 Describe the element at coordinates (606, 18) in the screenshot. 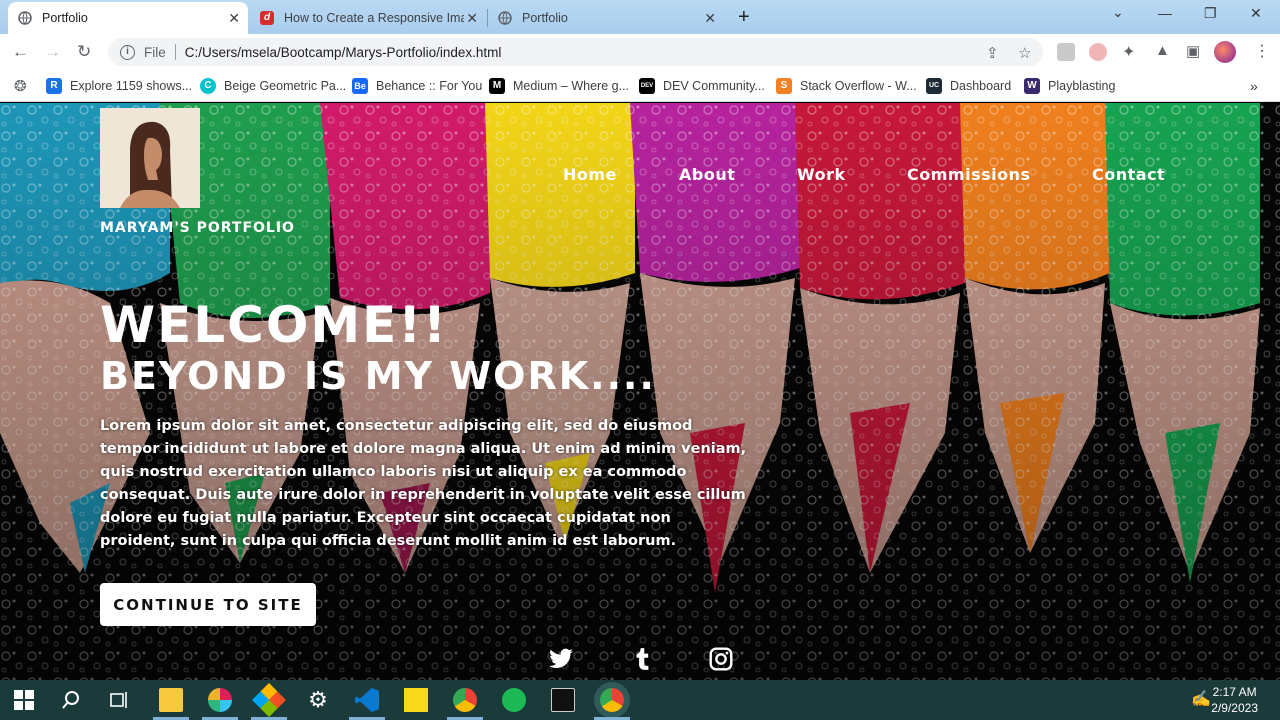

I see `tab-portfolio: Portfolio ✕` at that location.